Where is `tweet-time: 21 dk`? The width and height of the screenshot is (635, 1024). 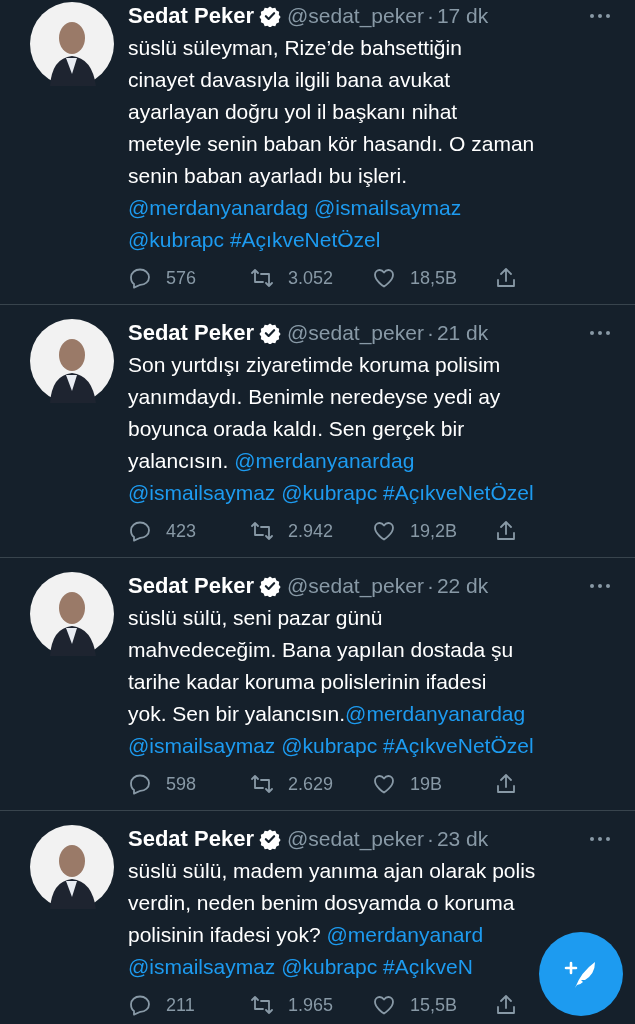
tweet-time: 21 dk is located at coordinates (462, 333).